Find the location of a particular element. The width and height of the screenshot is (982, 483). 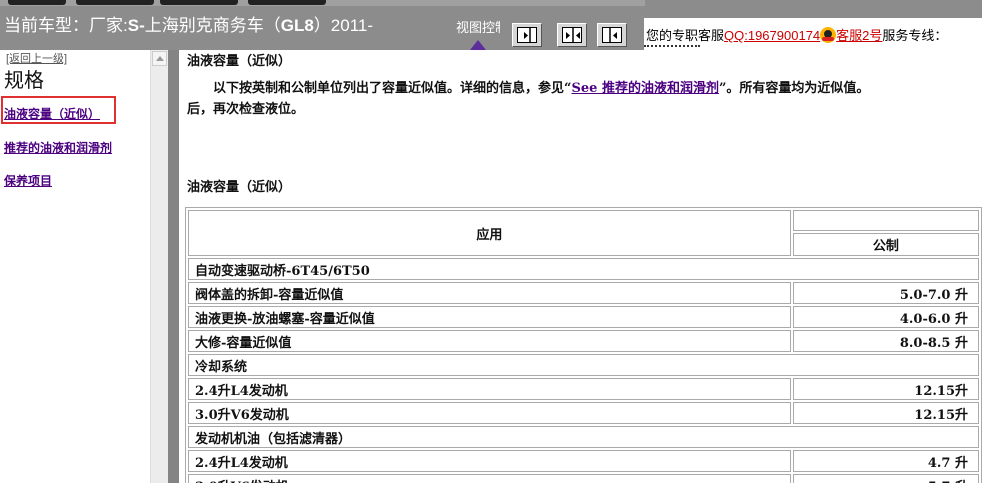

expand-both-icon is located at coordinates (573, 35).